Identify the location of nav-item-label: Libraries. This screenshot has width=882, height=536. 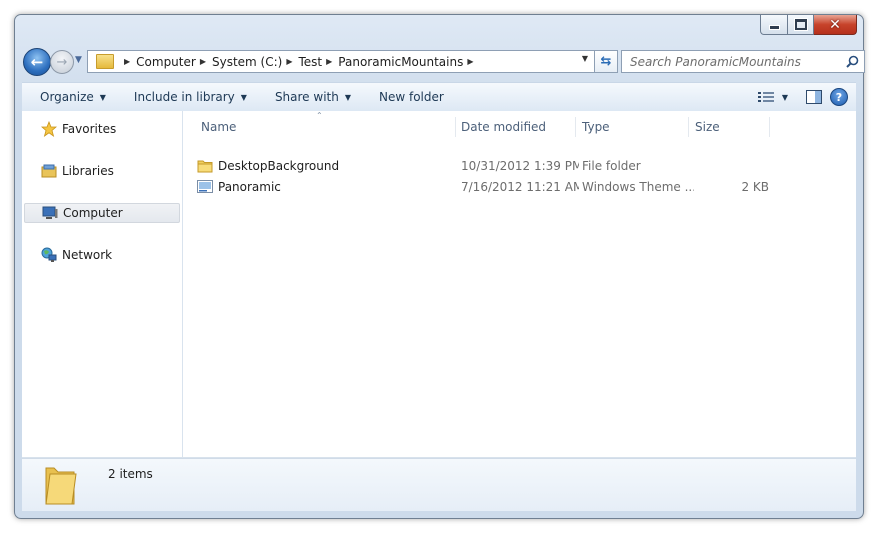
(88, 171).